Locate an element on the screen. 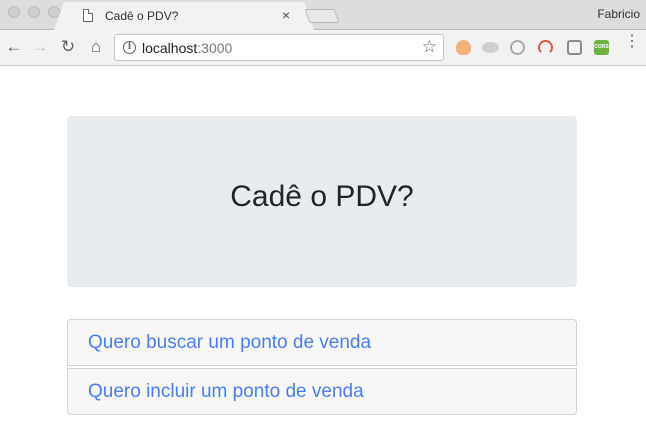 The width and height of the screenshot is (646, 439). address-bar: i localhost:3000 ☆ is located at coordinates (279, 47).